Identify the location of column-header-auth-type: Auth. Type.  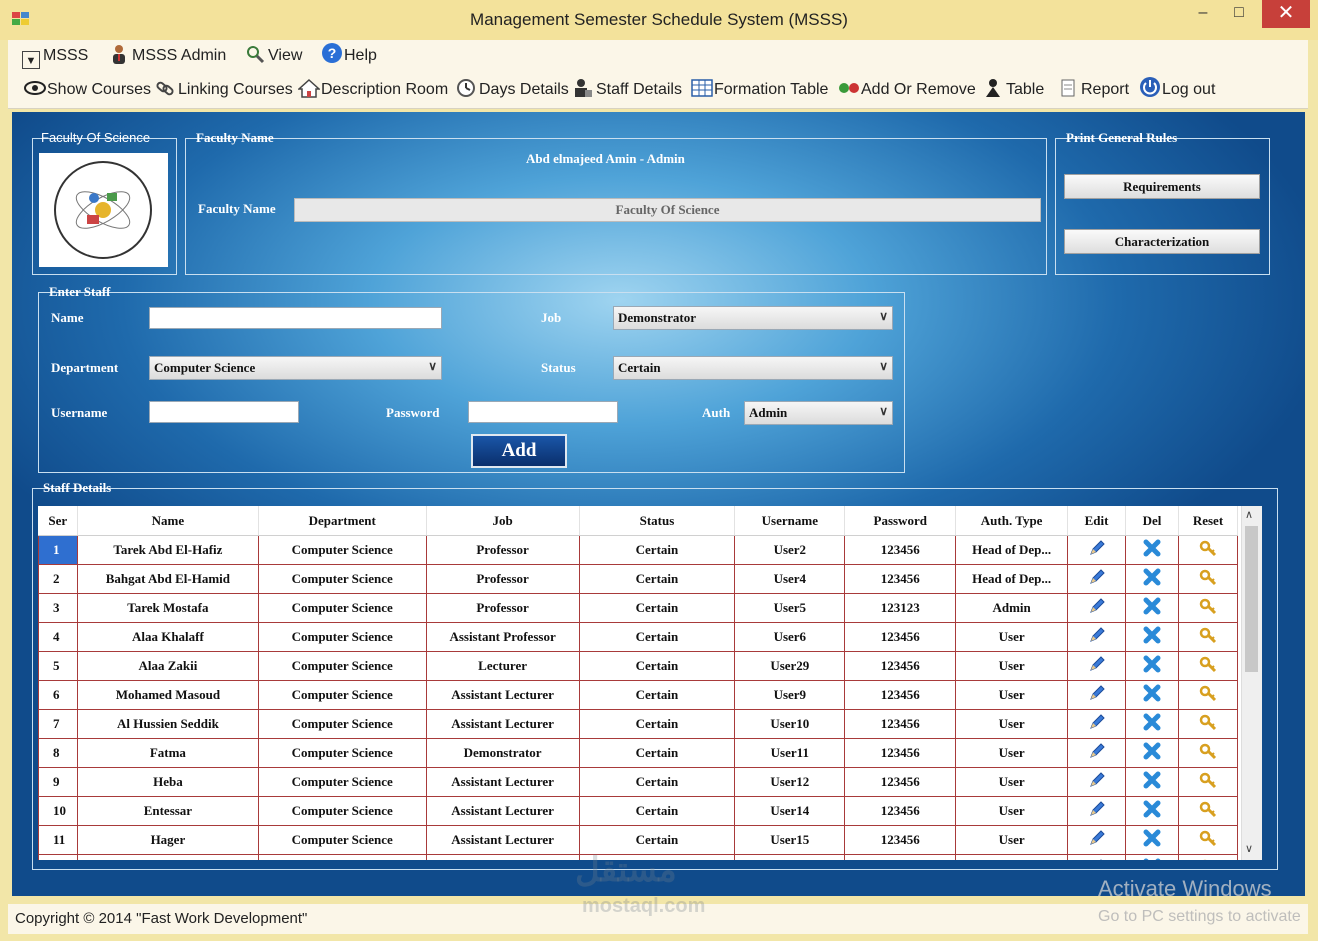
(1012, 521).